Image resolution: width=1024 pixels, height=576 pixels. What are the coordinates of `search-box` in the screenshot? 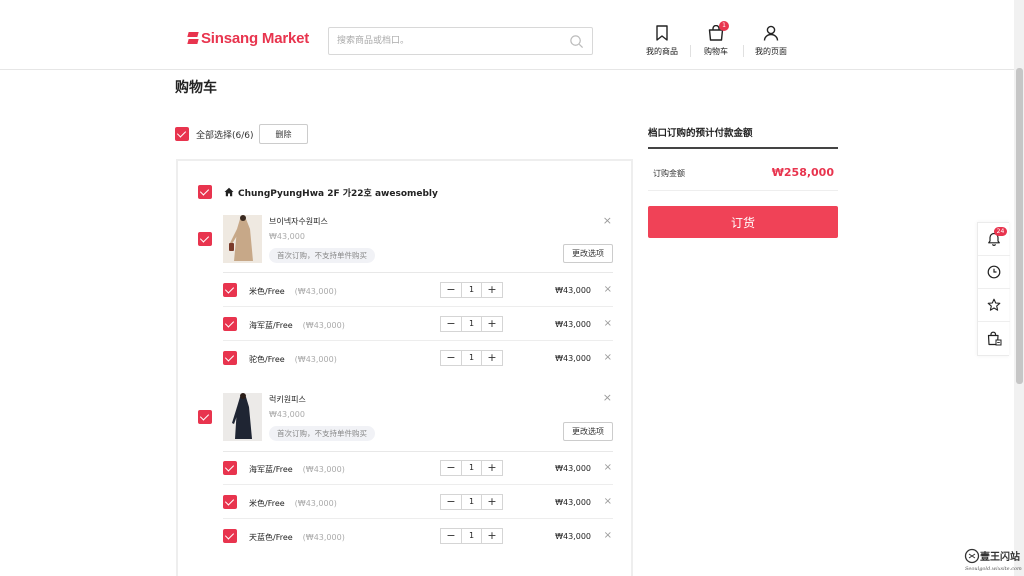 It's located at (460, 41).